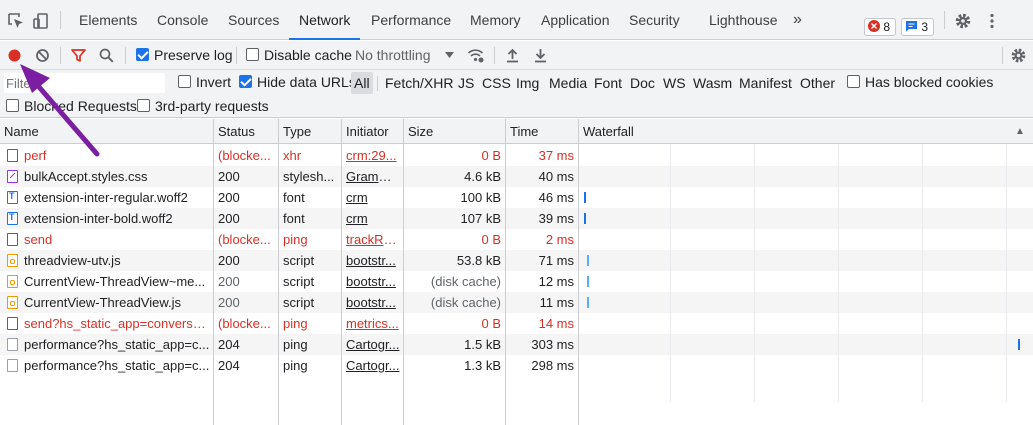 The width and height of the screenshot is (1033, 425). What do you see at coordinates (245, 81) in the screenshot?
I see `hide-data-urls-checkbox` at bounding box center [245, 81].